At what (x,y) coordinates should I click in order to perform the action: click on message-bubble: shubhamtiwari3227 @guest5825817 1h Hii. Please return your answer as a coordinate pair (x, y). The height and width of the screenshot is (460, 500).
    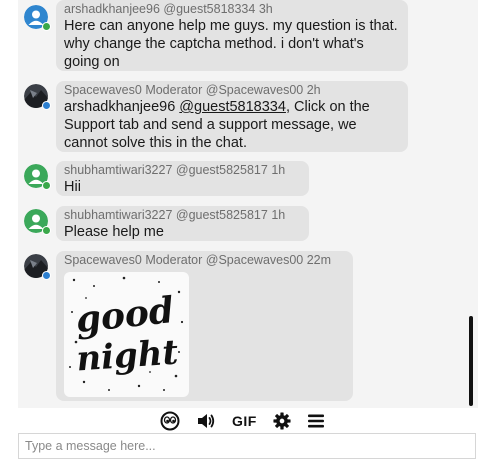
    Looking at the image, I should click on (182, 178).